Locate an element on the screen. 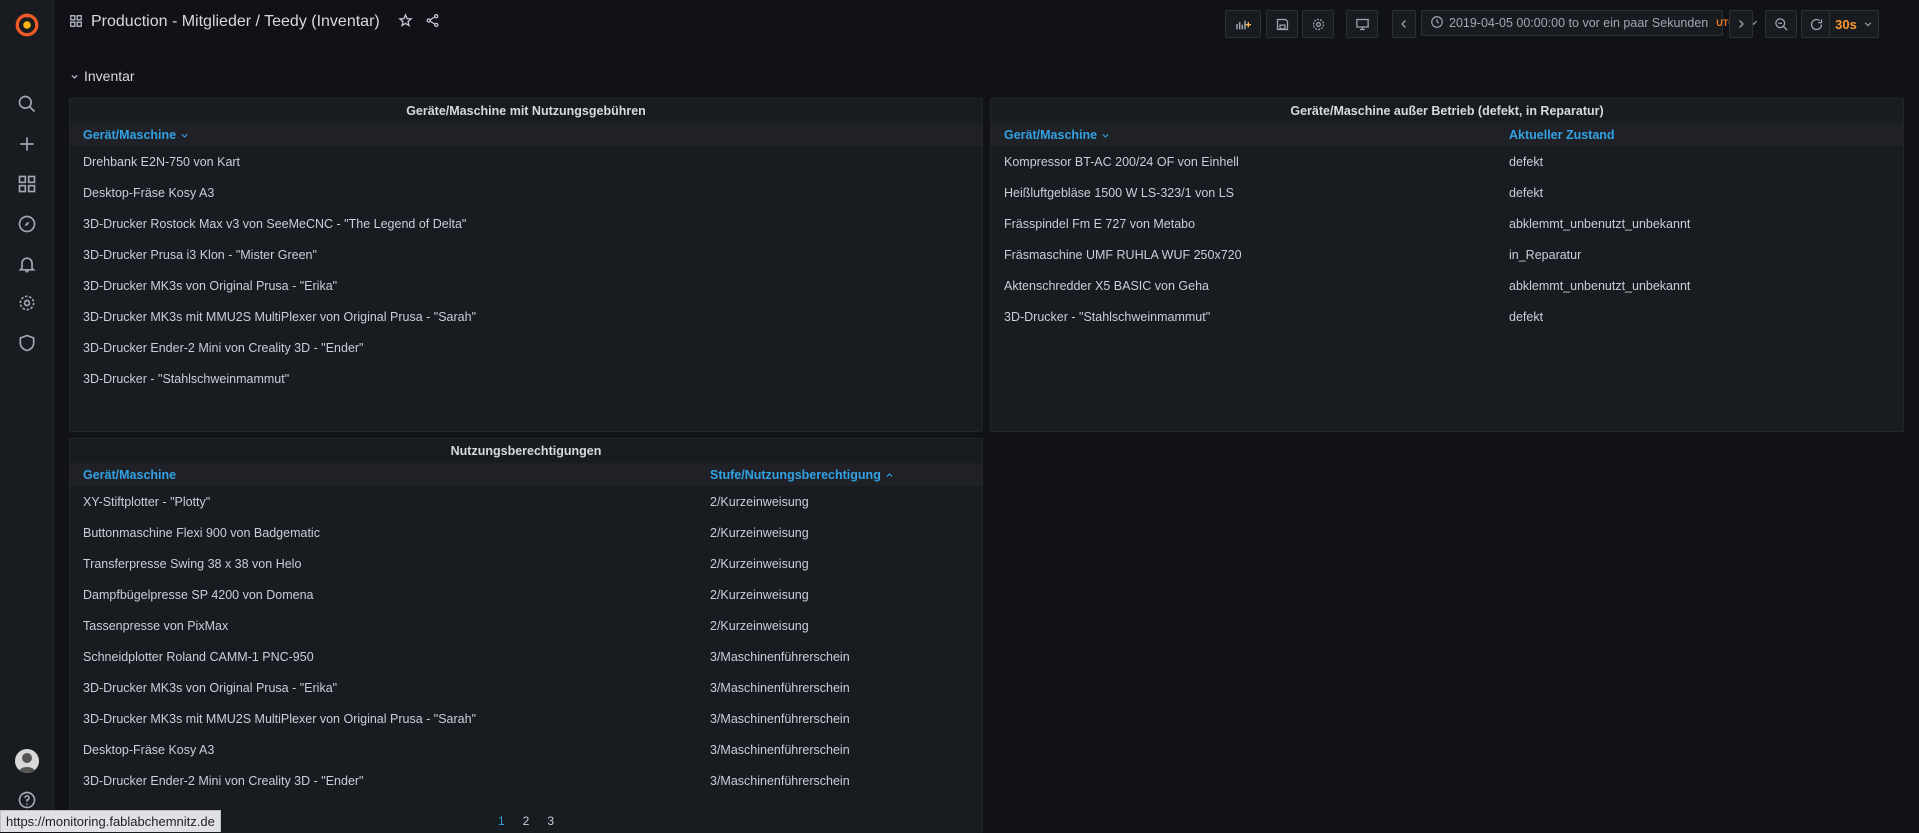 The height and width of the screenshot is (833, 1919). table-cell: Fräsmaschine UMF RUHLA WUF 250x720 is located at coordinates (1123, 255).